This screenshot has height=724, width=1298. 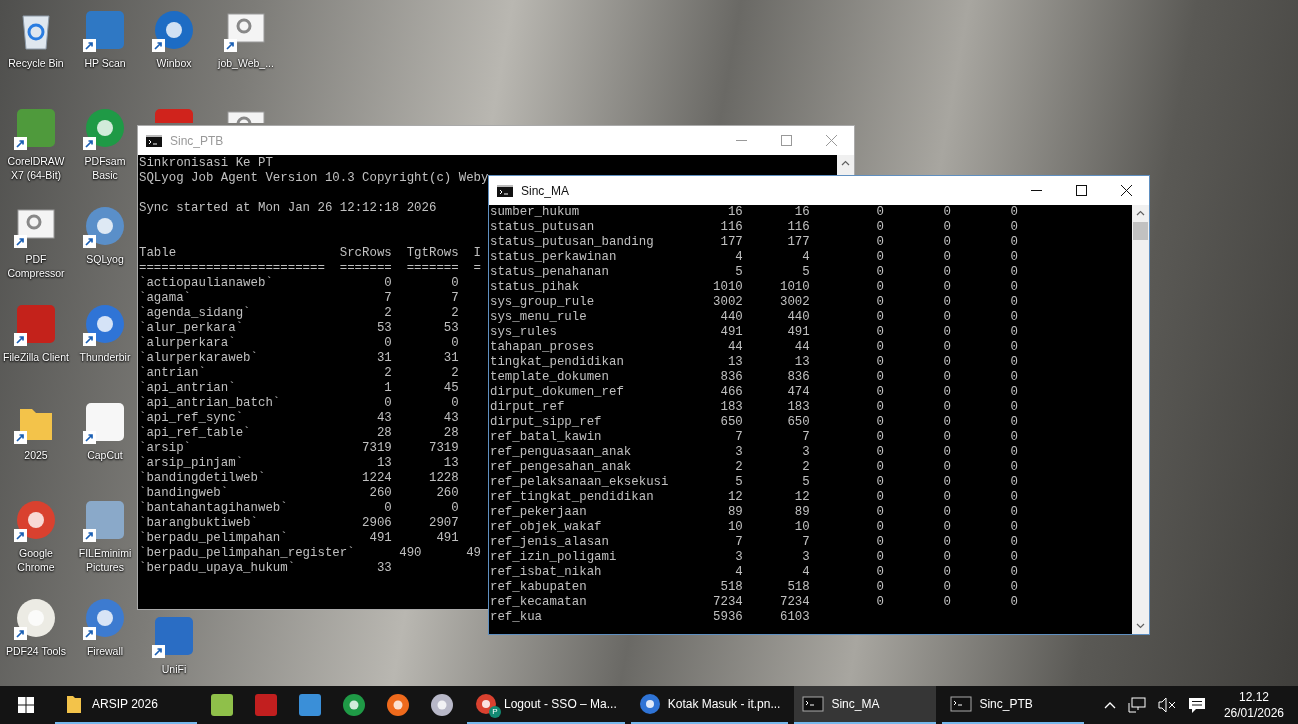 What do you see at coordinates (1196, 705) in the screenshot?
I see `notification-icon` at bounding box center [1196, 705].